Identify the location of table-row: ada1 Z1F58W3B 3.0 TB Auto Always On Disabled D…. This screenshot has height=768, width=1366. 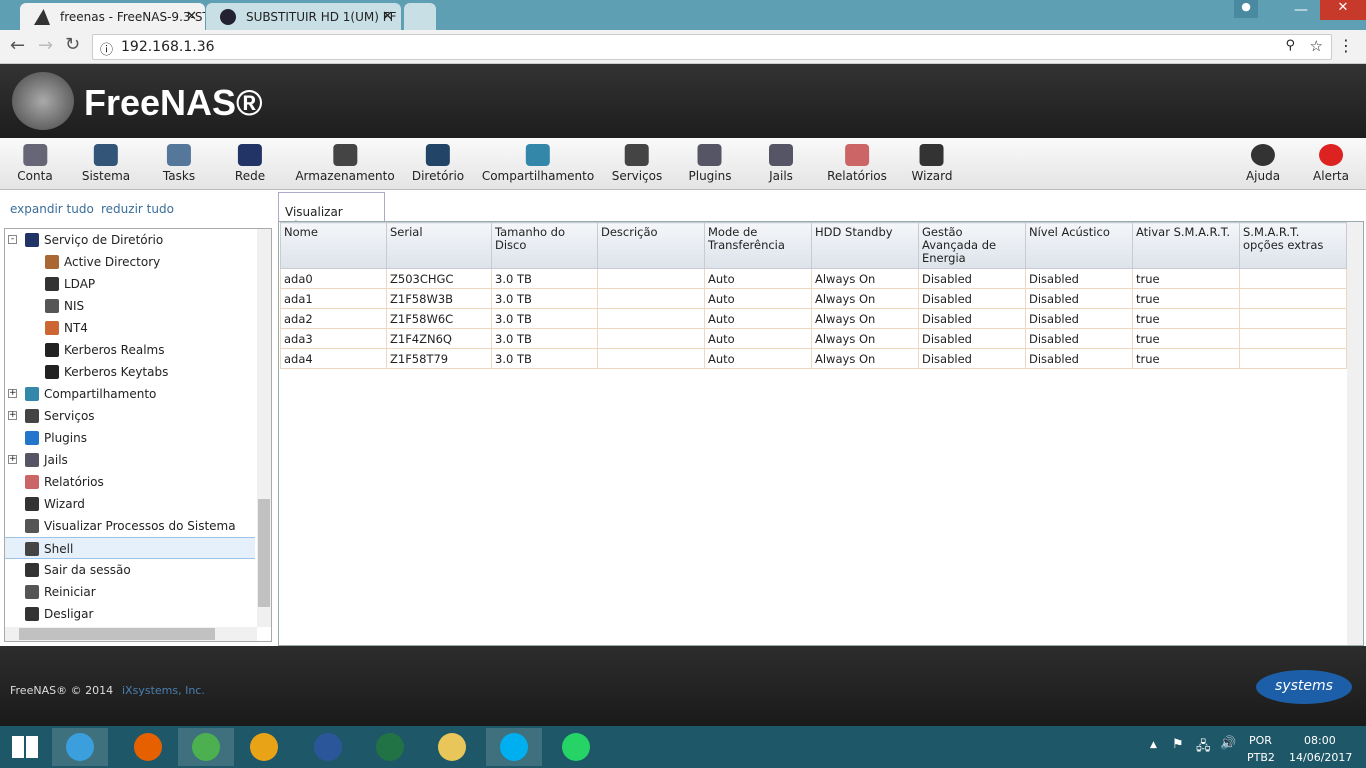
(813, 298).